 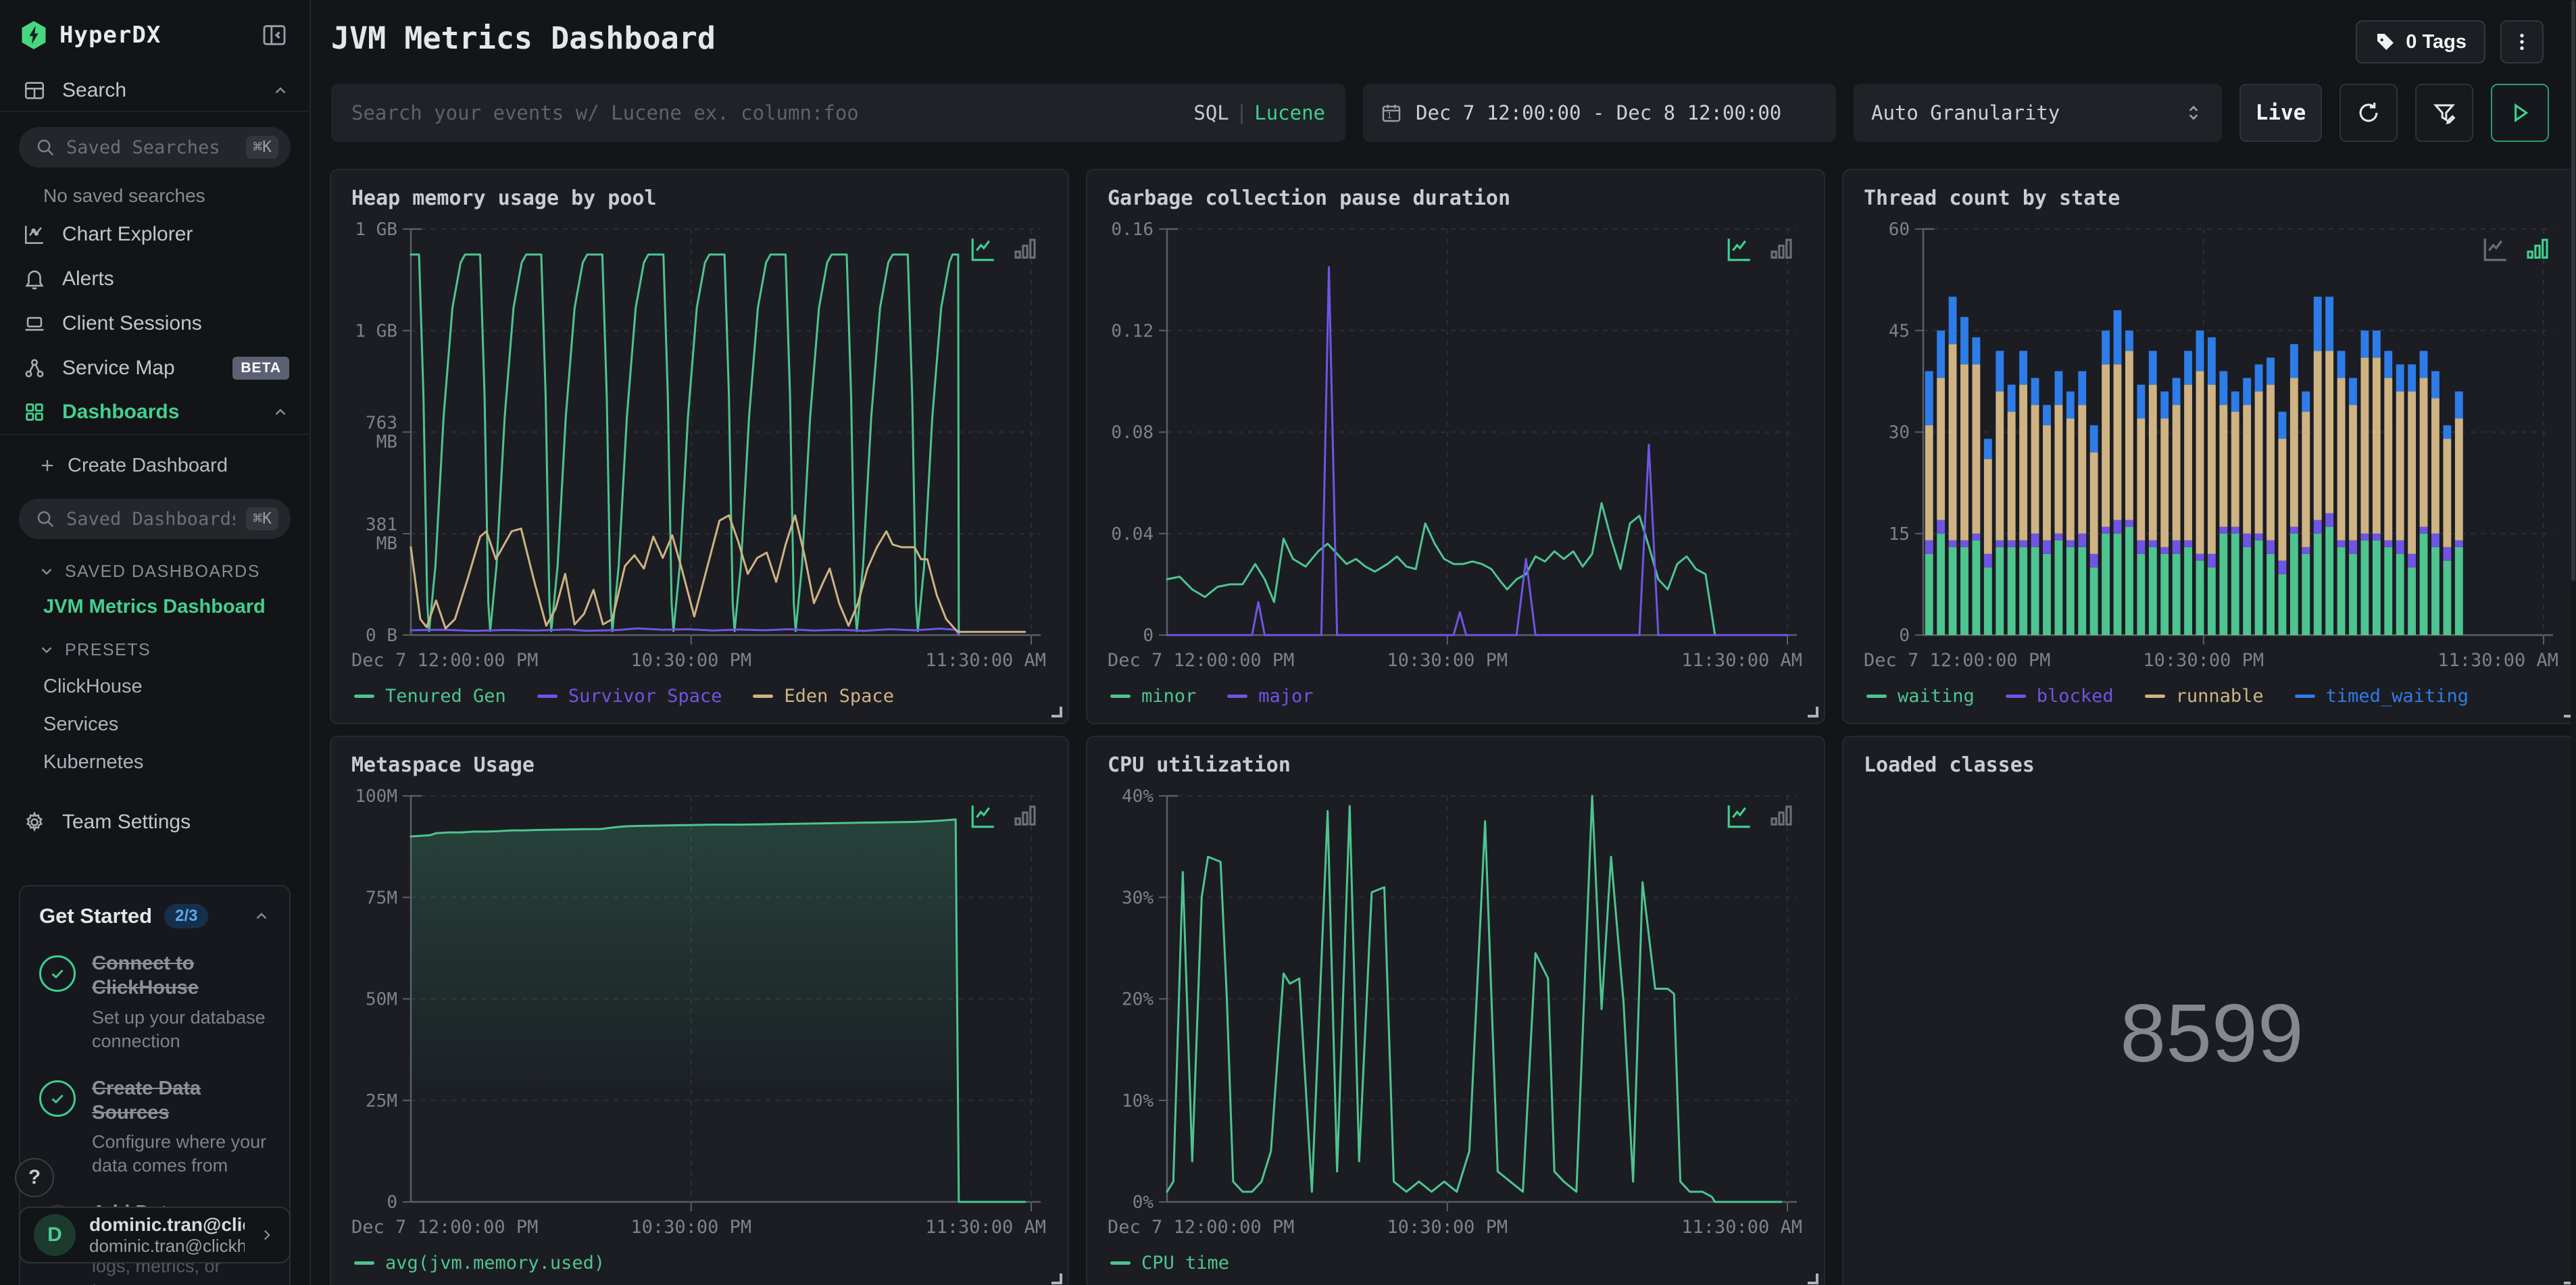 What do you see at coordinates (629, 697) in the screenshot?
I see `legend-item: Survivor Space` at bounding box center [629, 697].